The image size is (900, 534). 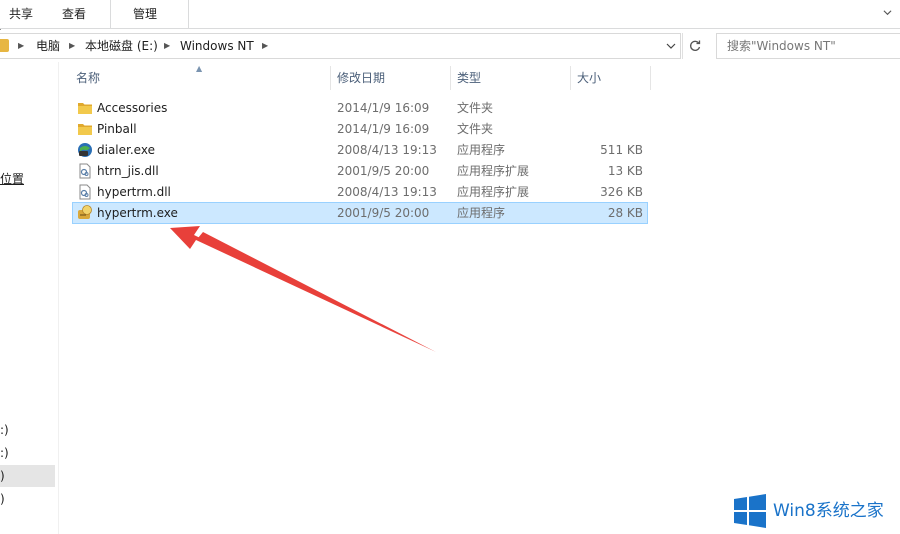 I want to click on file-size: 13 KB, so click(x=625, y=171).